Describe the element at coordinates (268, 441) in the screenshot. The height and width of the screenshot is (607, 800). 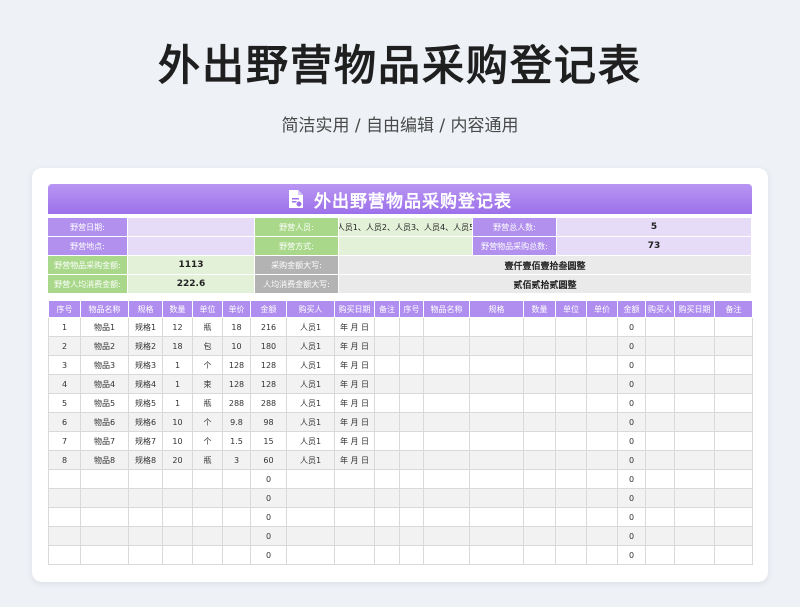
I see `table-cell: 15` at that location.